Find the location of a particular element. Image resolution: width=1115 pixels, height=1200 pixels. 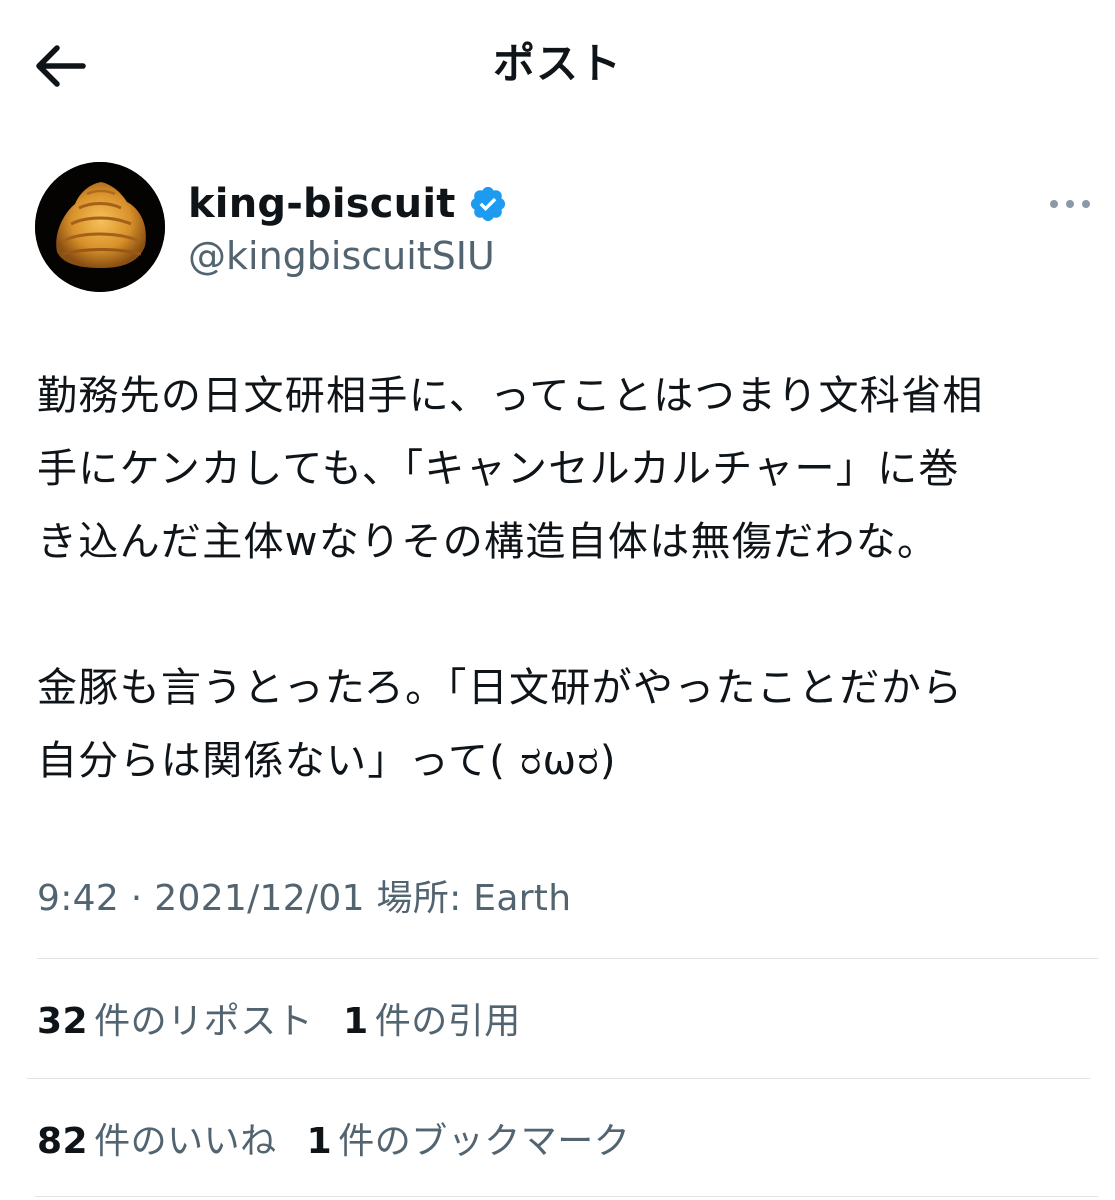

more-options-button is located at coordinates (1070, 204).